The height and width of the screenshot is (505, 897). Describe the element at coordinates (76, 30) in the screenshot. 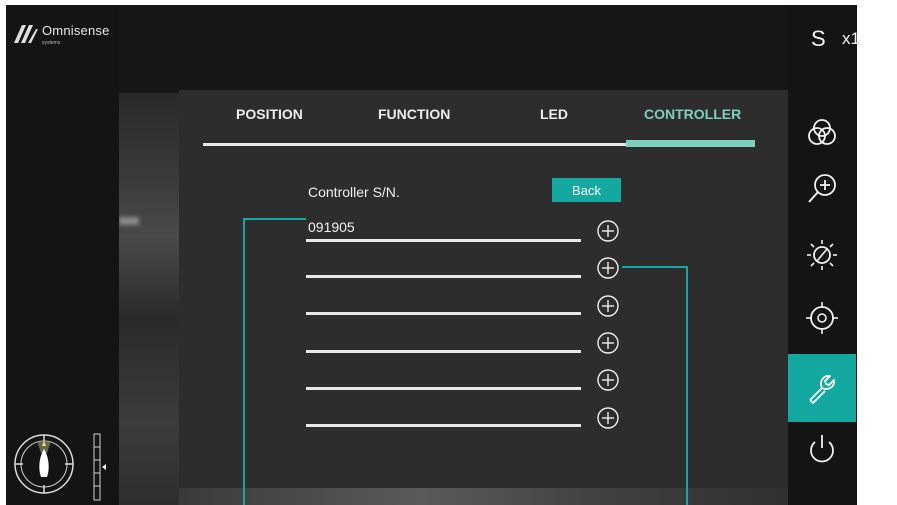

I see `logo-brand: Omnisense` at that location.